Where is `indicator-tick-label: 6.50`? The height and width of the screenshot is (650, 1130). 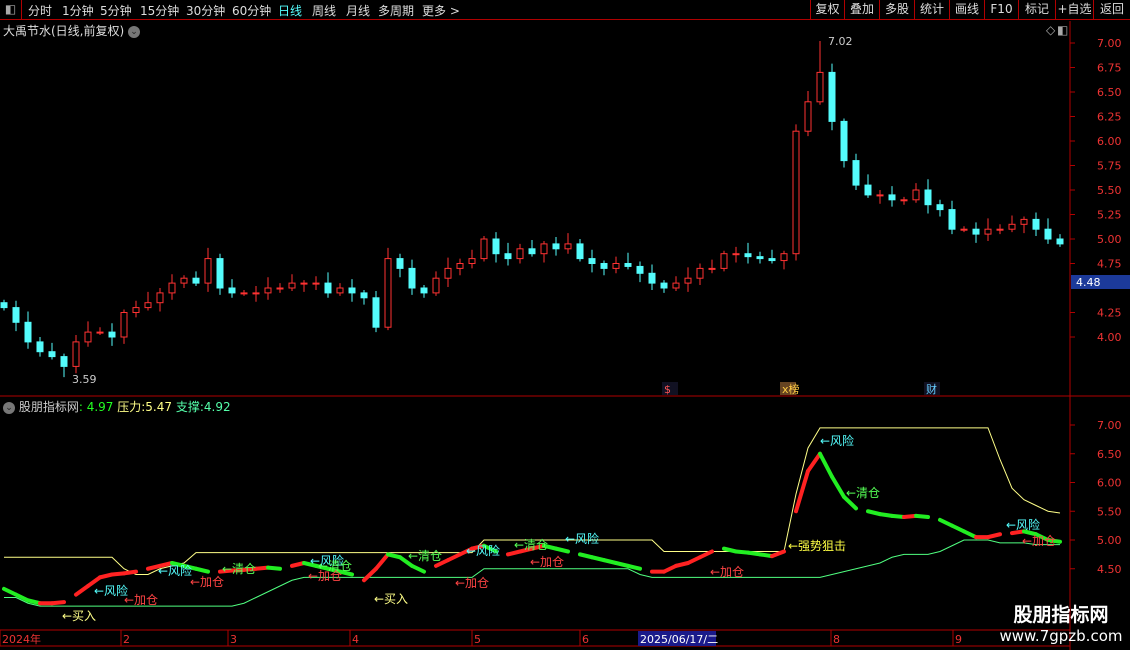
indicator-tick-label: 6.50 is located at coordinates (1109, 454).